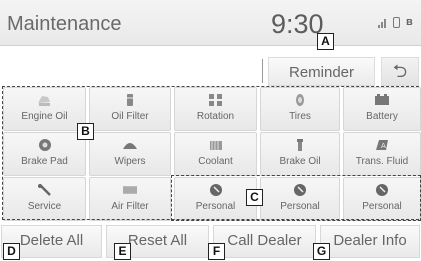 The height and width of the screenshot is (261, 421). What do you see at coordinates (215, 116) in the screenshot?
I see `tile-label: Rotation` at bounding box center [215, 116].